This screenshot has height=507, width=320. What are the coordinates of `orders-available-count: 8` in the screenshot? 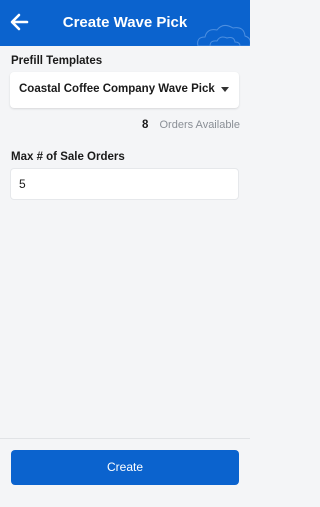 It's located at (145, 125).